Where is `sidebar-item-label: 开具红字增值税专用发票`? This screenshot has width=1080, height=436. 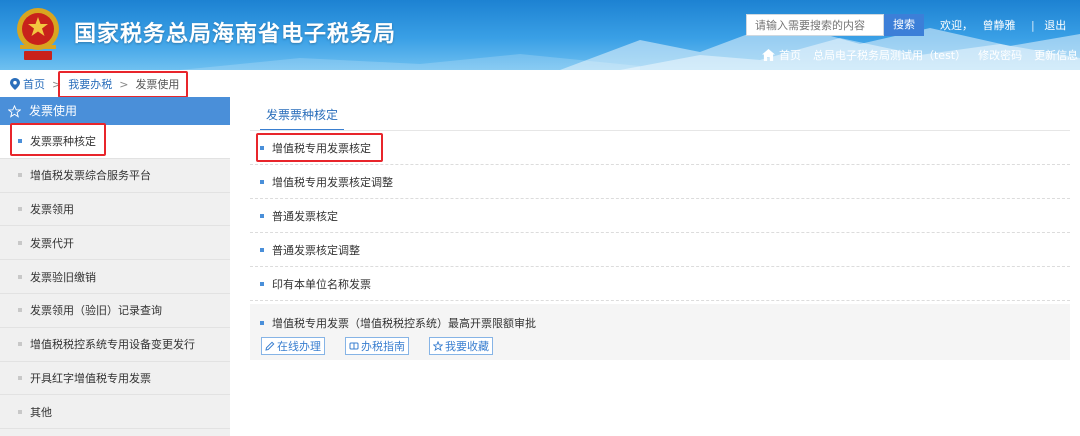 sidebar-item-label: 开具红字增值税专用发票 is located at coordinates (90, 378).